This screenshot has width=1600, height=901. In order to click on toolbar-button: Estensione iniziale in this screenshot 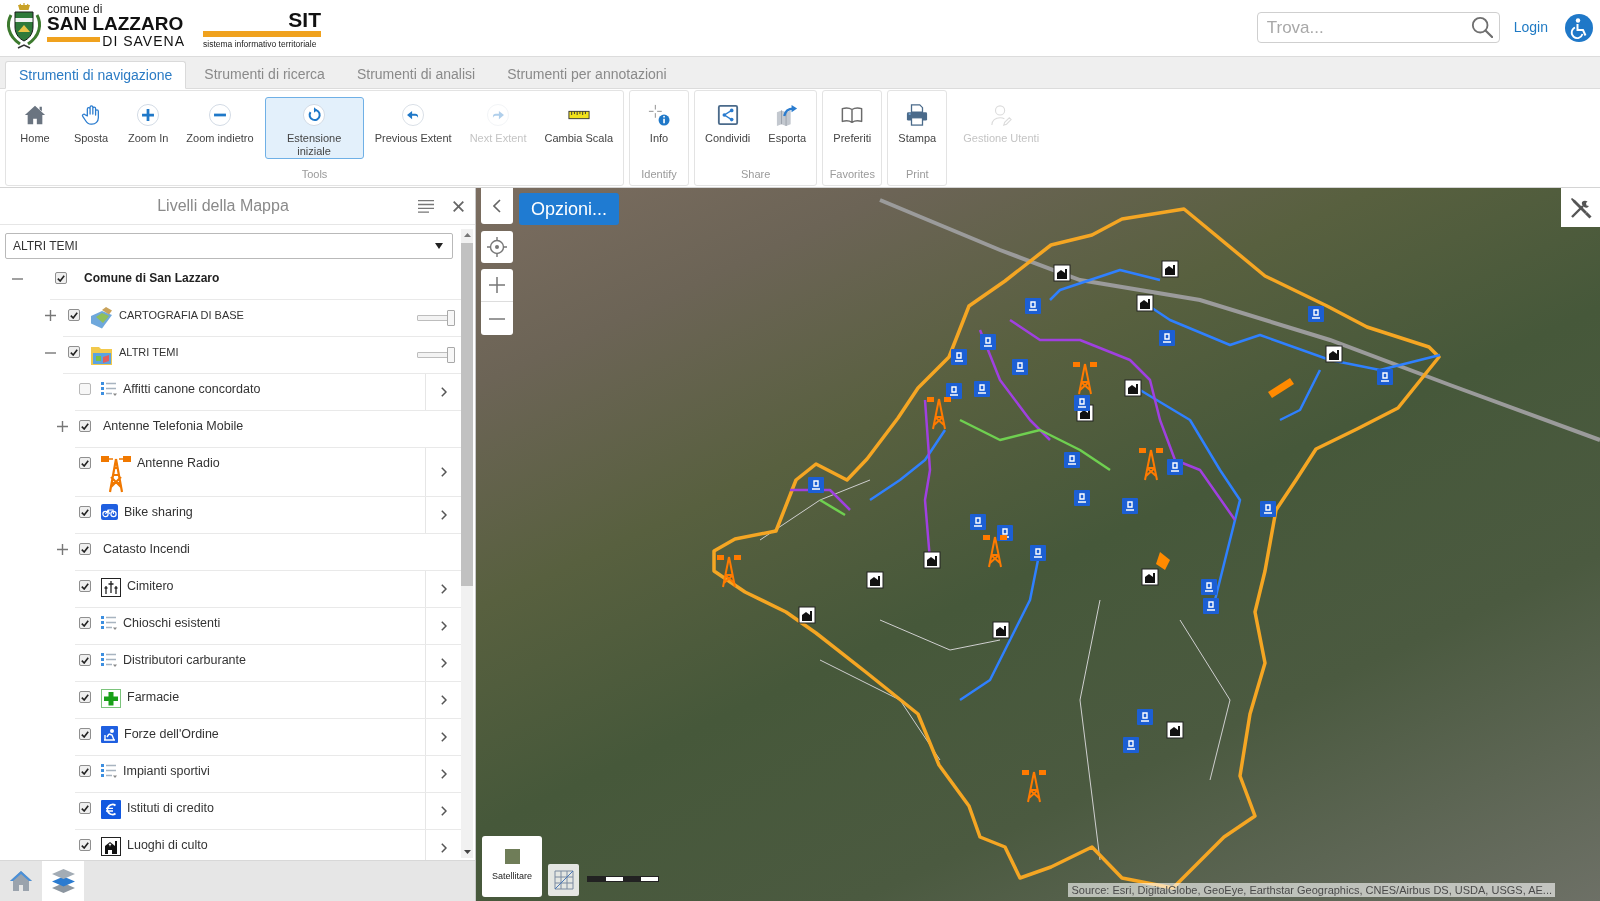, I will do `click(314, 128)`.